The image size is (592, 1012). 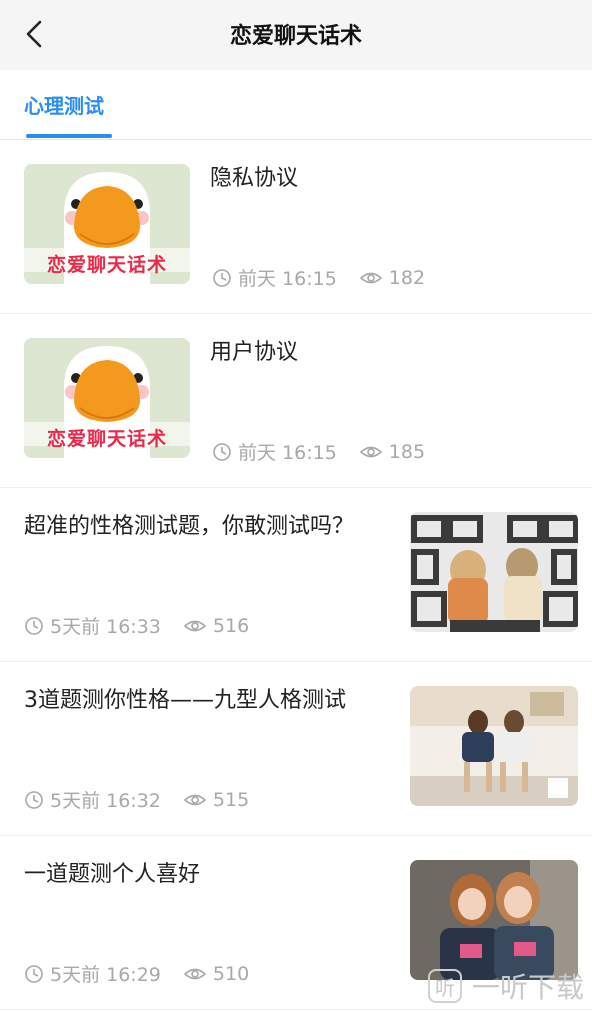 I want to click on view-count: 185, so click(x=407, y=451).